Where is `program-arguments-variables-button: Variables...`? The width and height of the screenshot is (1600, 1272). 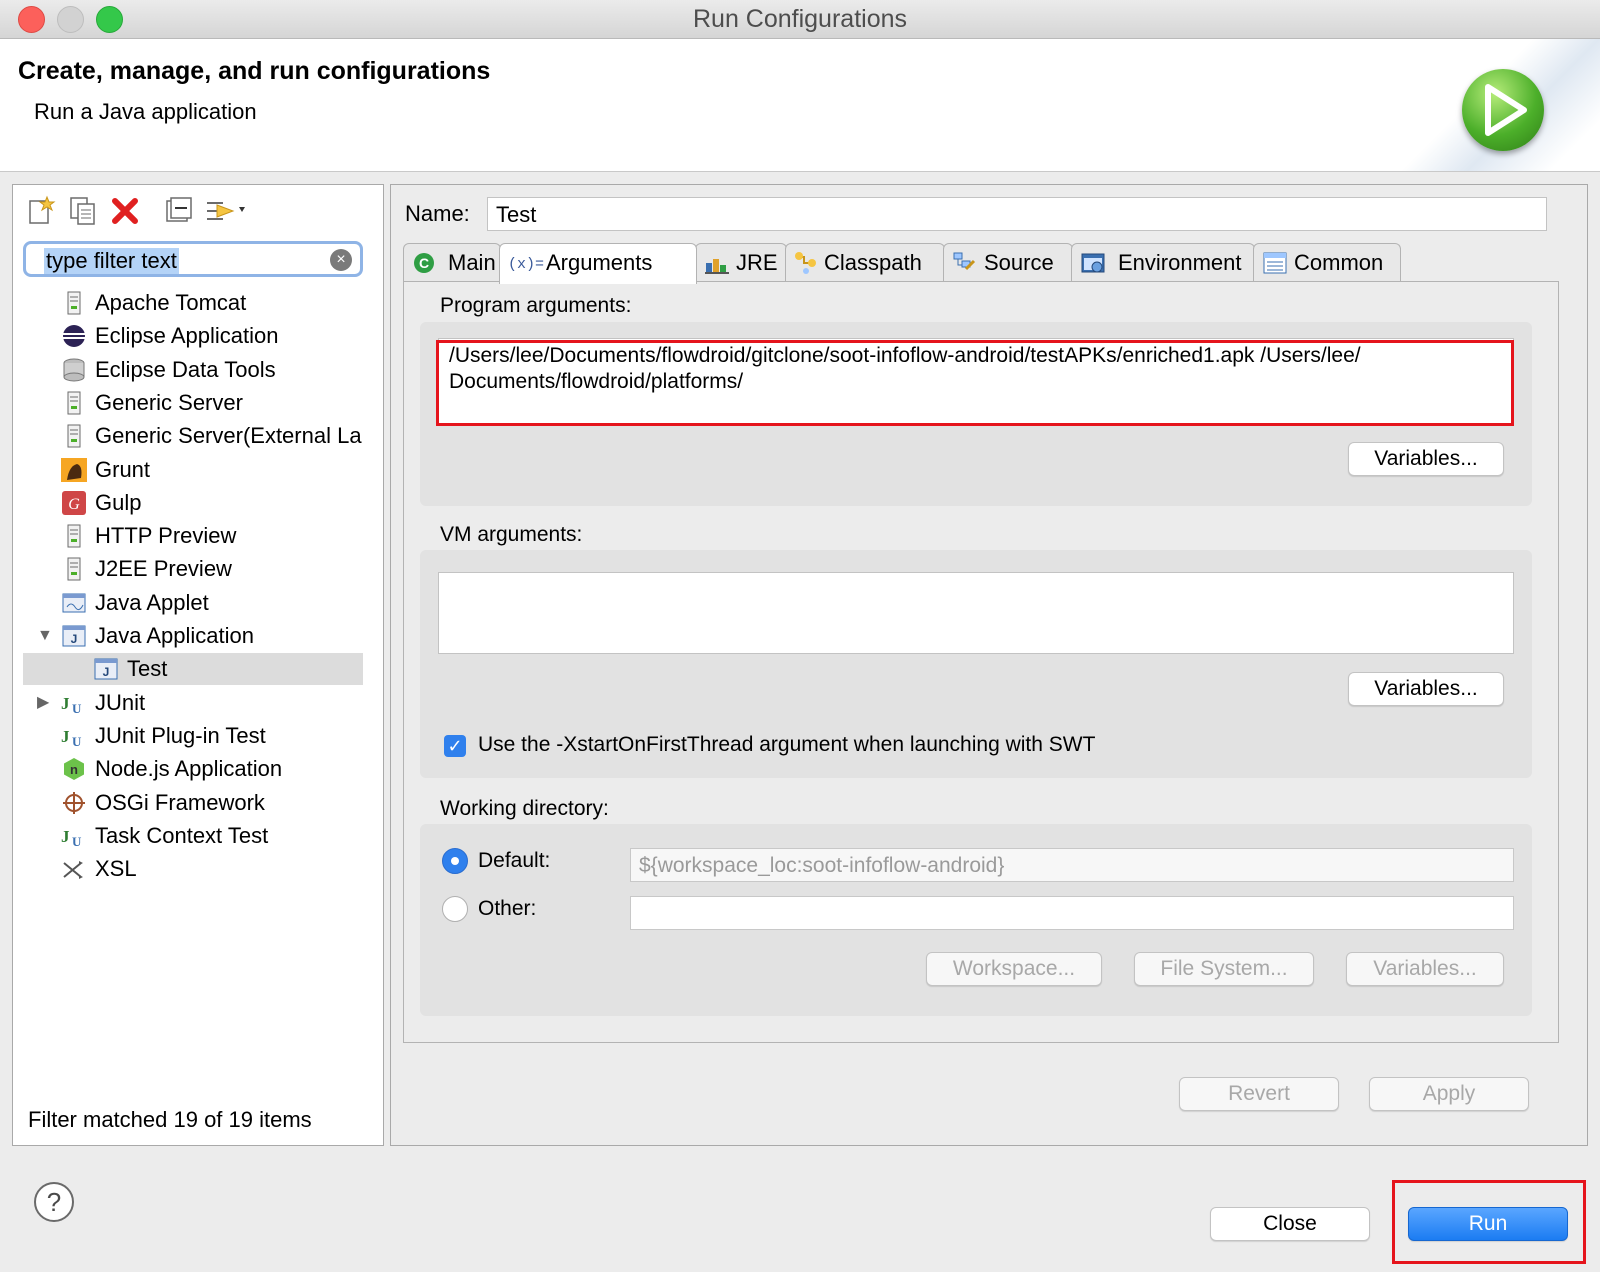 program-arguments-variables-button: Variables... is located at coordinates (1426, 459).